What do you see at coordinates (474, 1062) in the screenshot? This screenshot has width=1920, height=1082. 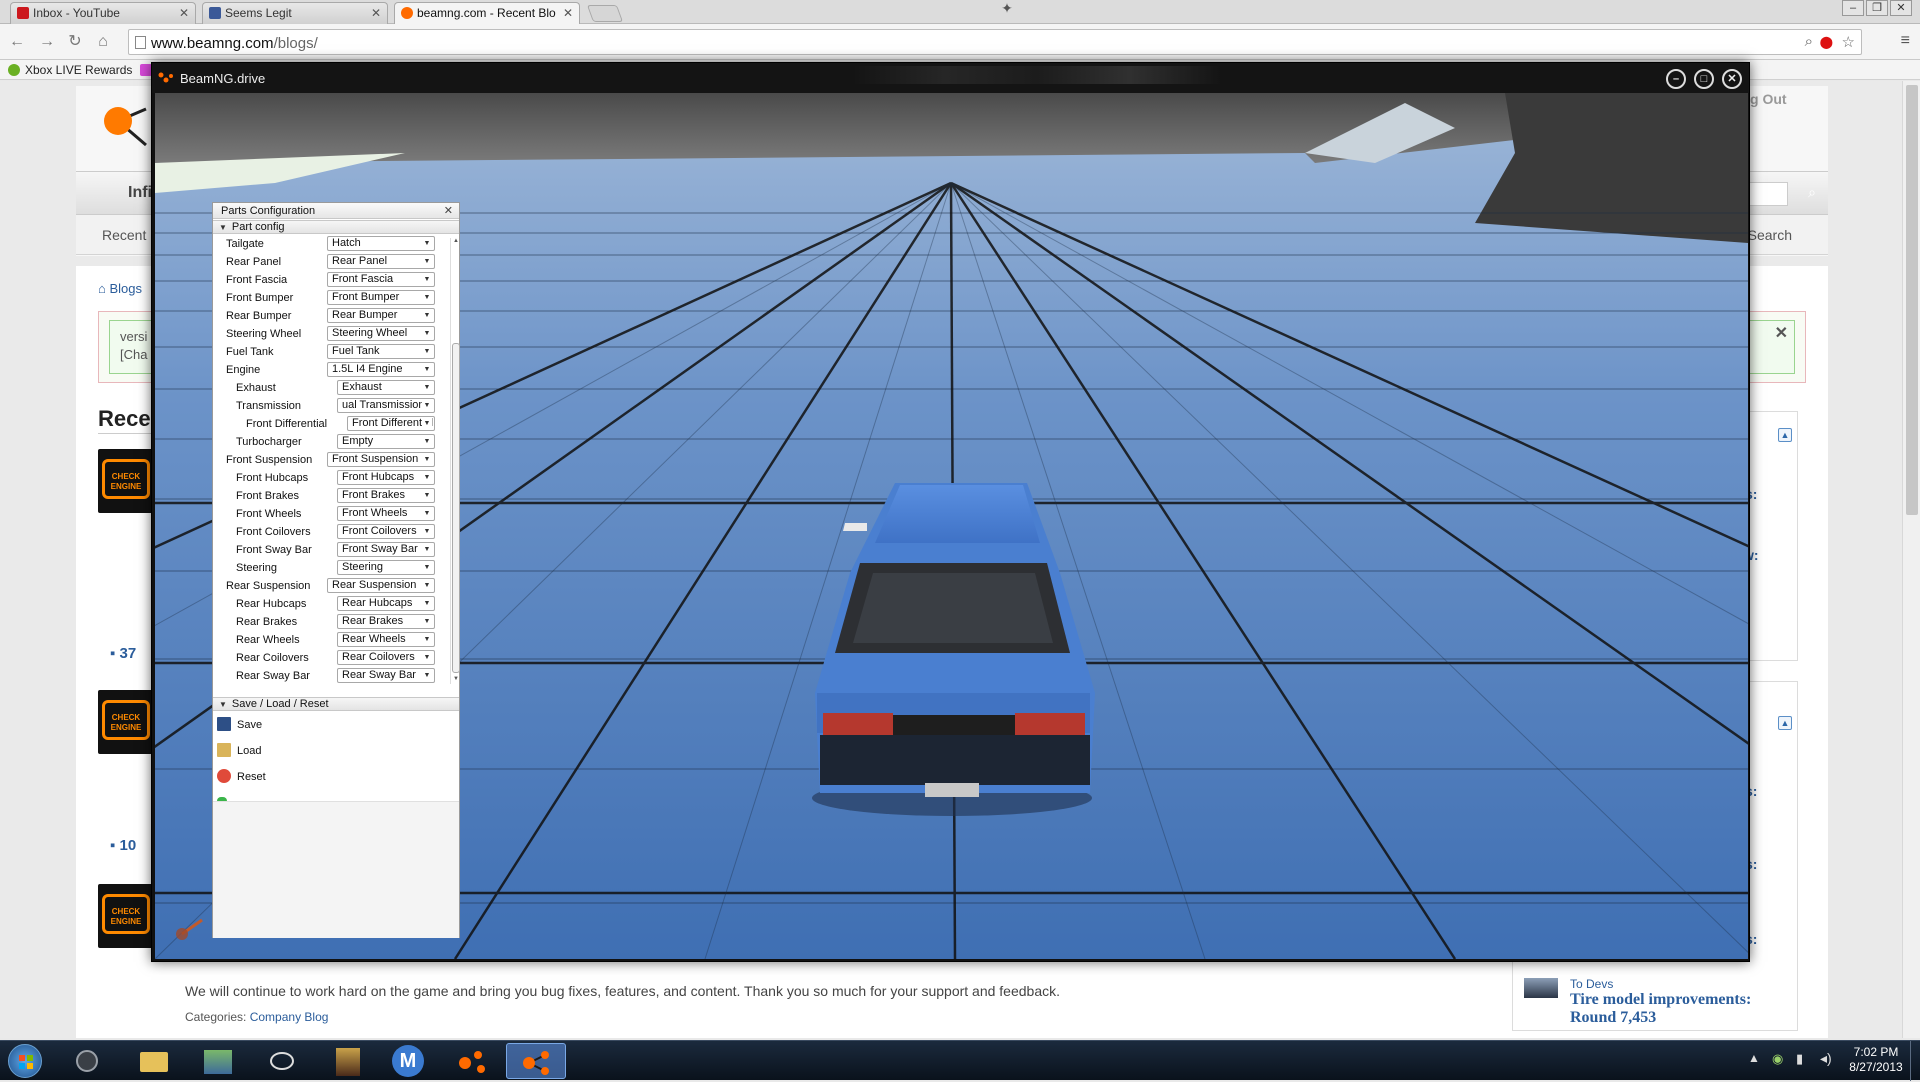 I see `beamng-icon` at bounding box center [474, 1062].